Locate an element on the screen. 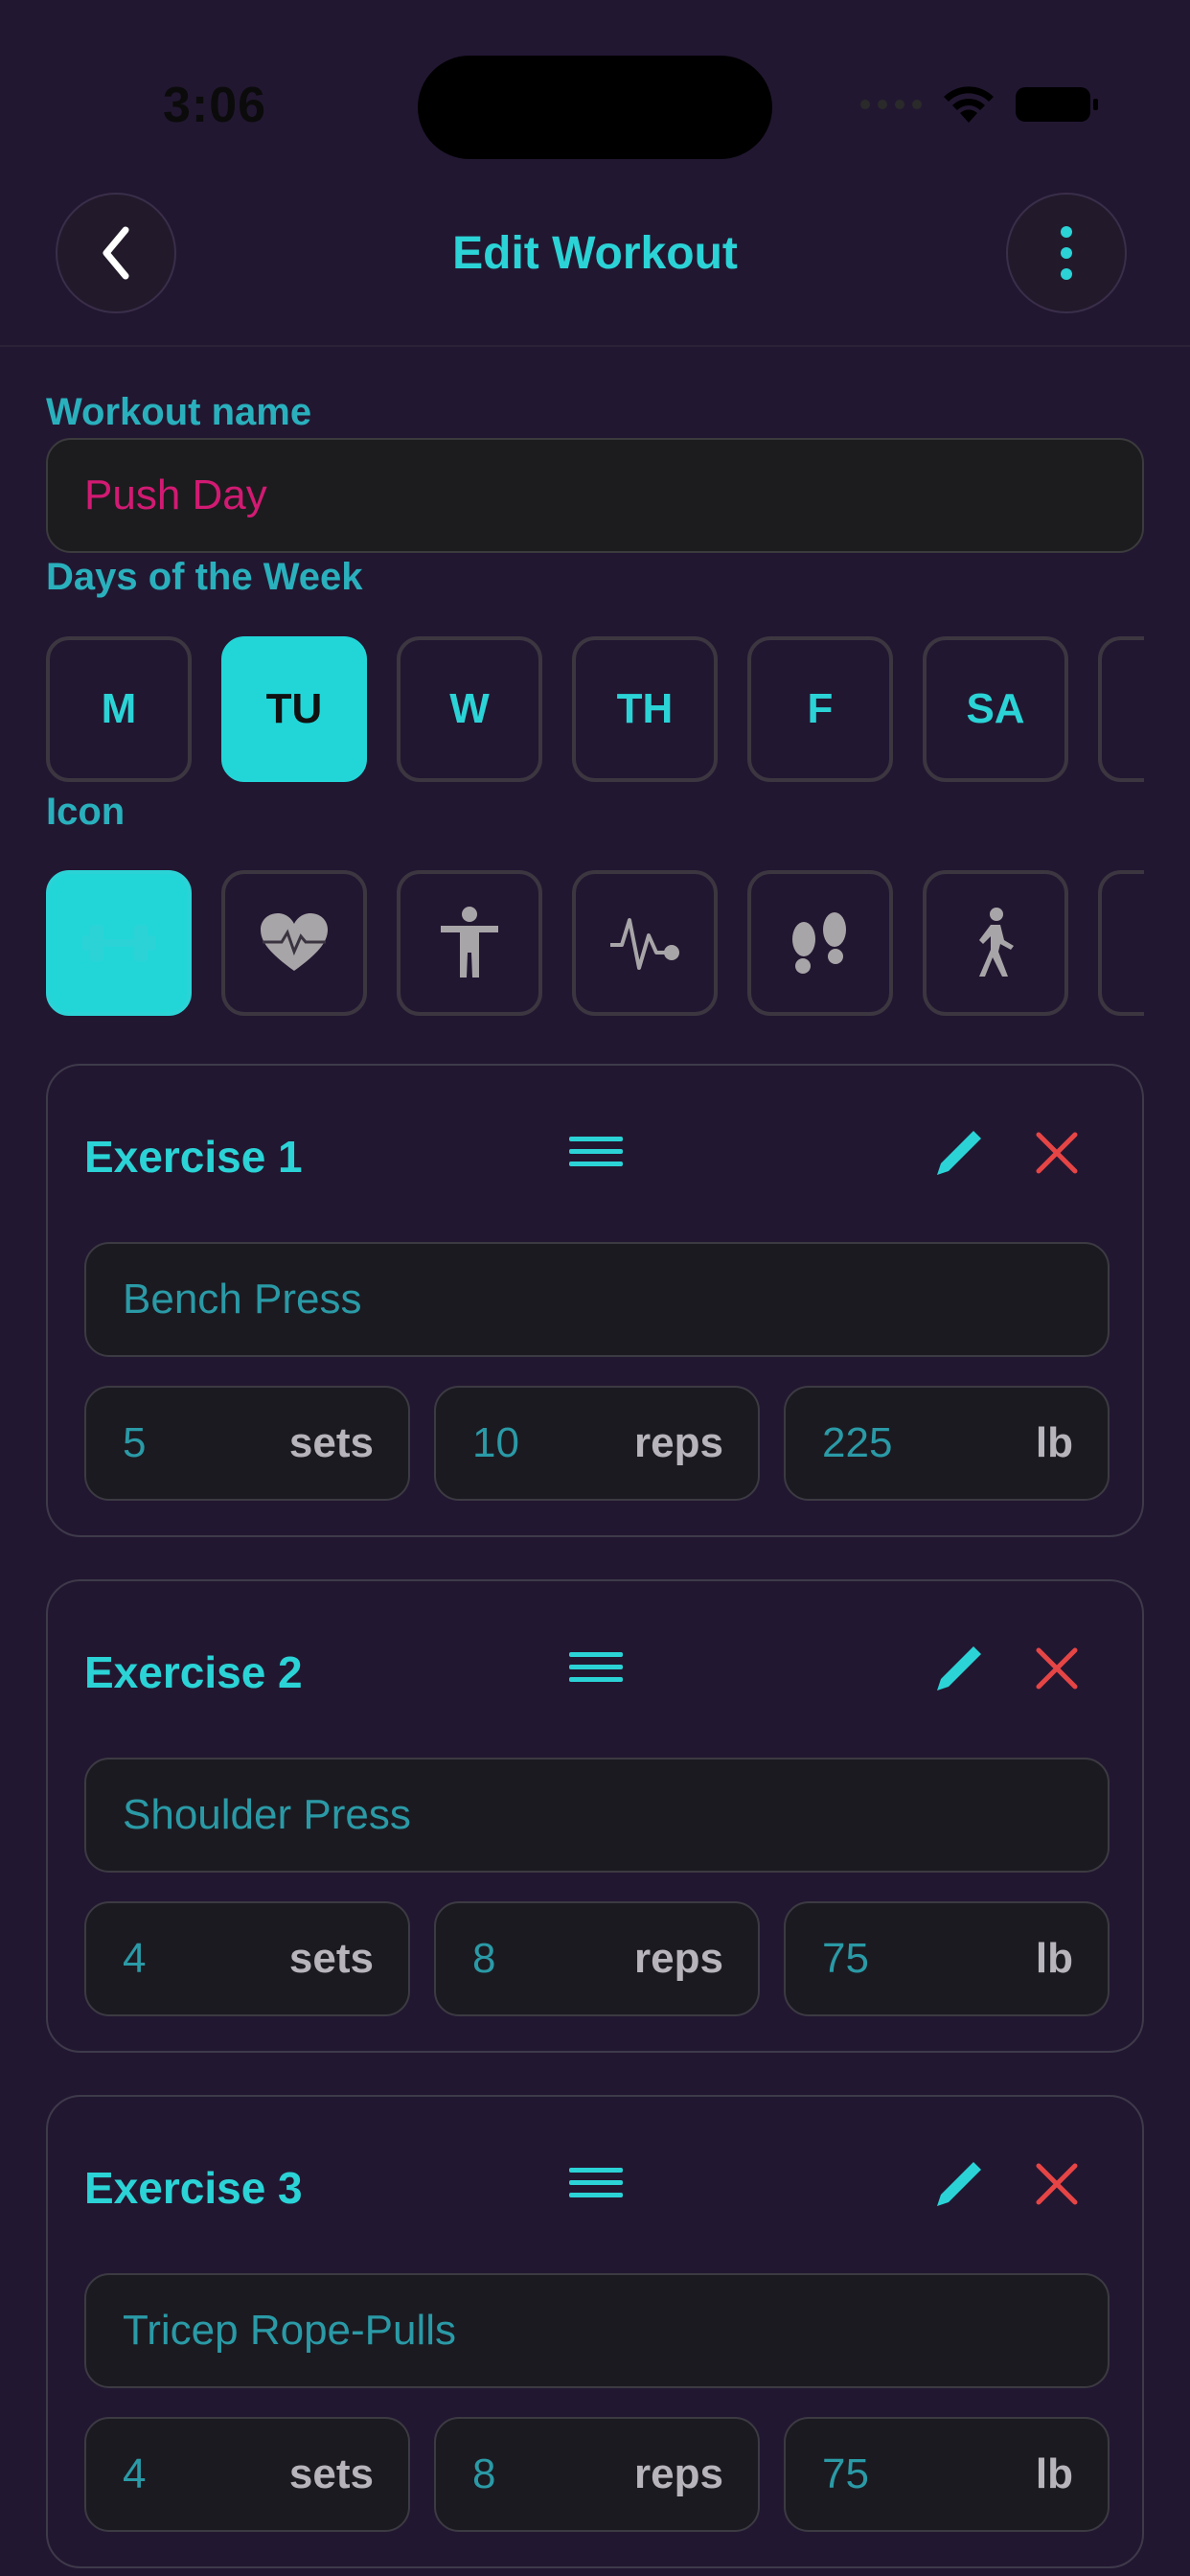 The height and width of the screenshot is (2576, 1190). person-icon is located at coordinates (470, 942).